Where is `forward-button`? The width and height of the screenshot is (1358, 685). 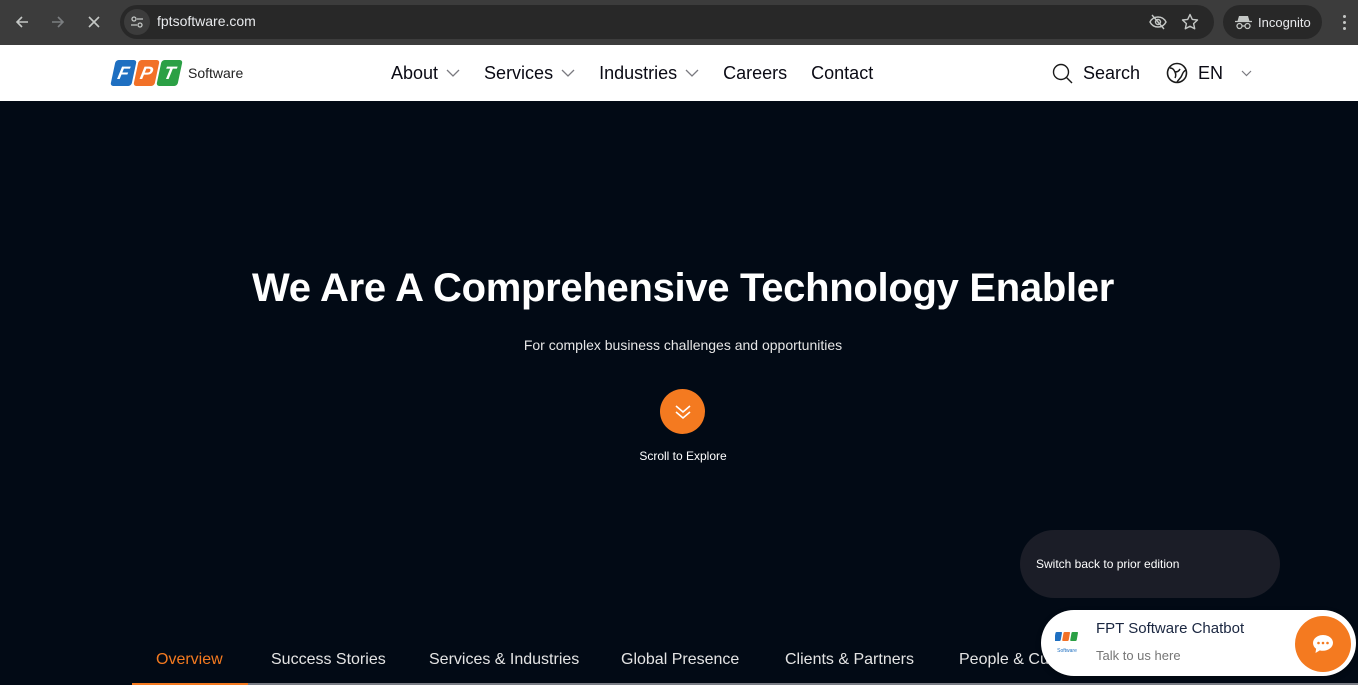 forward-button is located at coordinates (58, 22).